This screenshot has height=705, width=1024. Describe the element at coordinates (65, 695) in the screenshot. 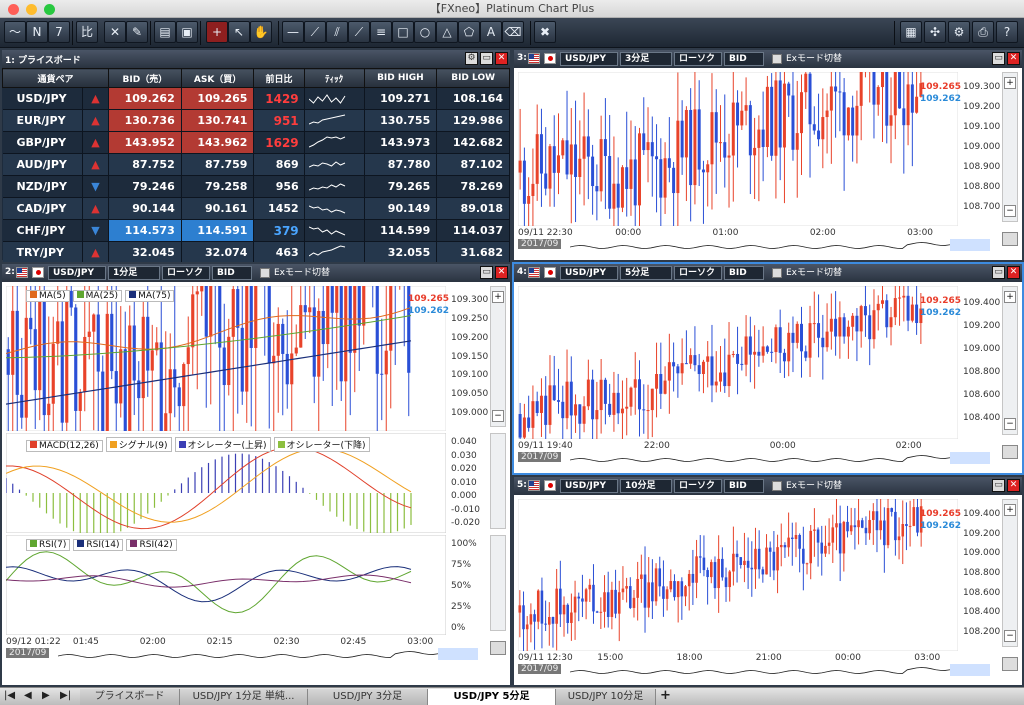

I see `last-tab-button: ▶|` at that location.